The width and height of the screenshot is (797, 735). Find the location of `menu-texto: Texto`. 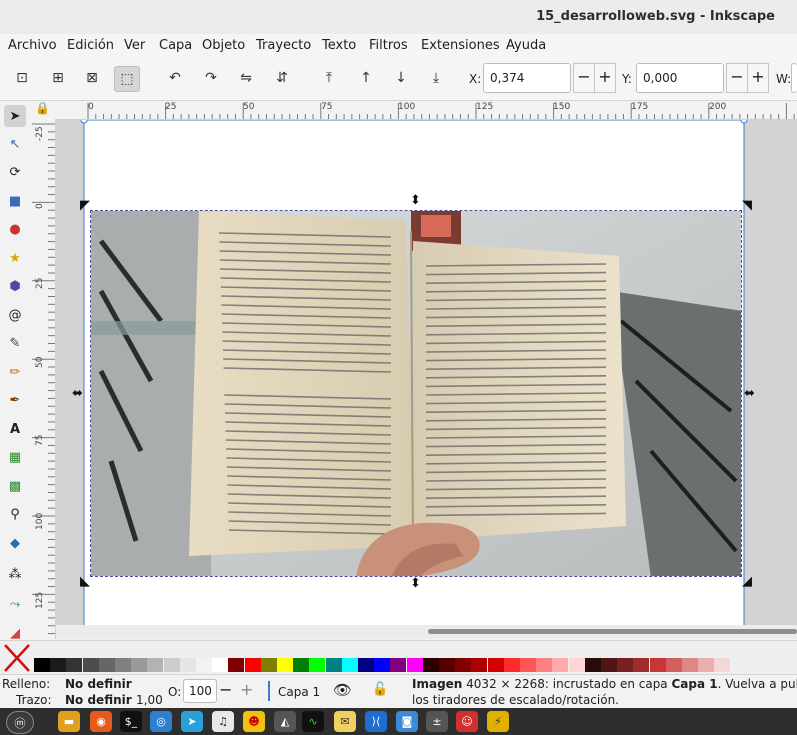

menu-texto: Texto is located at coordinates (339, 45).